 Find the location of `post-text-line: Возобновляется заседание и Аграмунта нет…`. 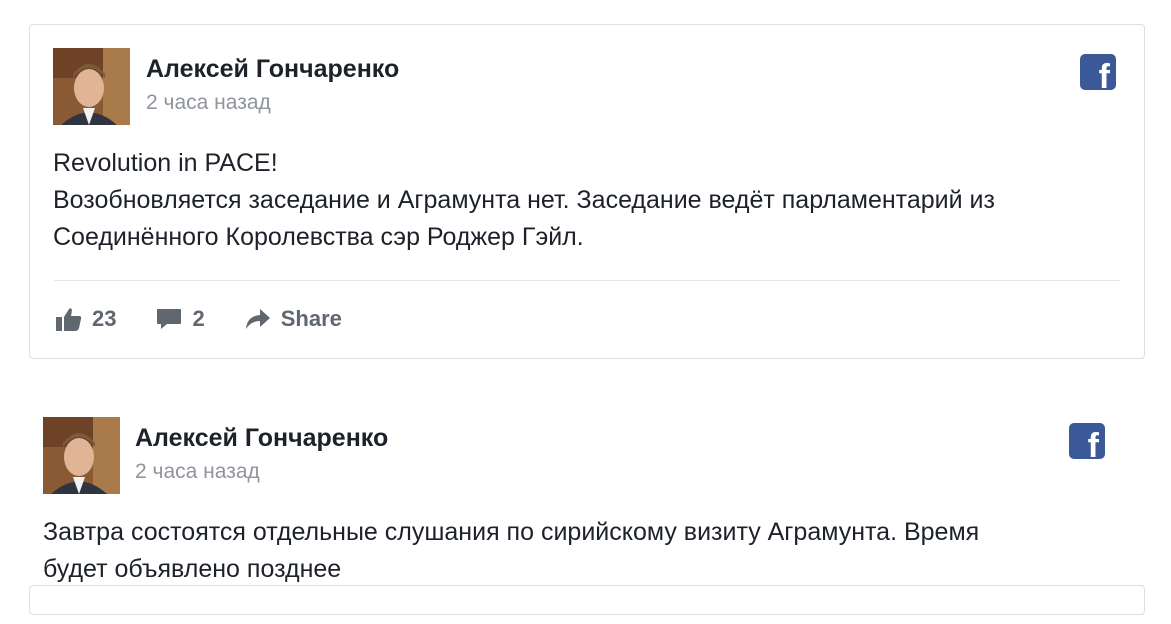

post-text-line: Возобновляется заседание и Аграмунта нет… is located at coordinates (524, 200).